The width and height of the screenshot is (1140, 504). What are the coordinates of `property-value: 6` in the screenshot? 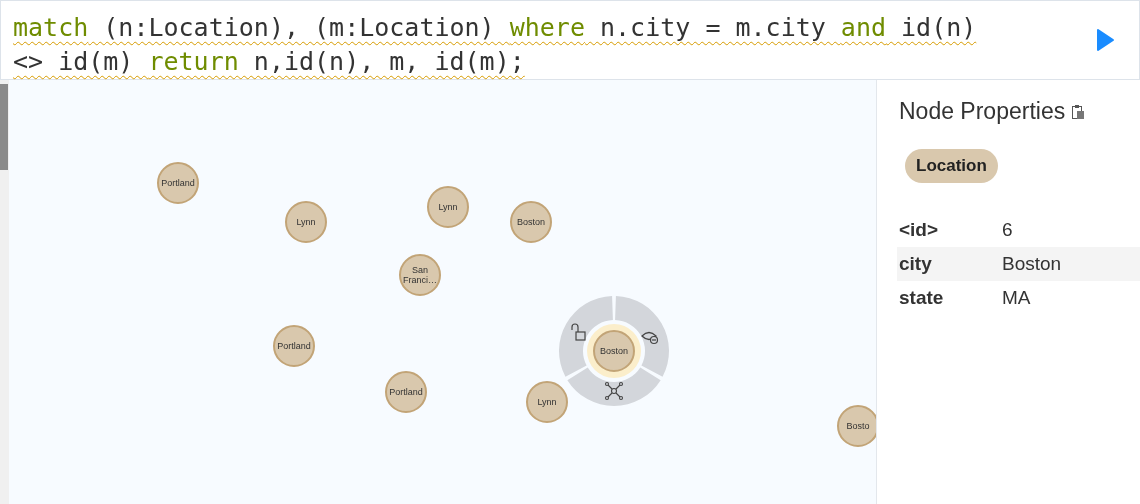 It's located at (1007, 230).